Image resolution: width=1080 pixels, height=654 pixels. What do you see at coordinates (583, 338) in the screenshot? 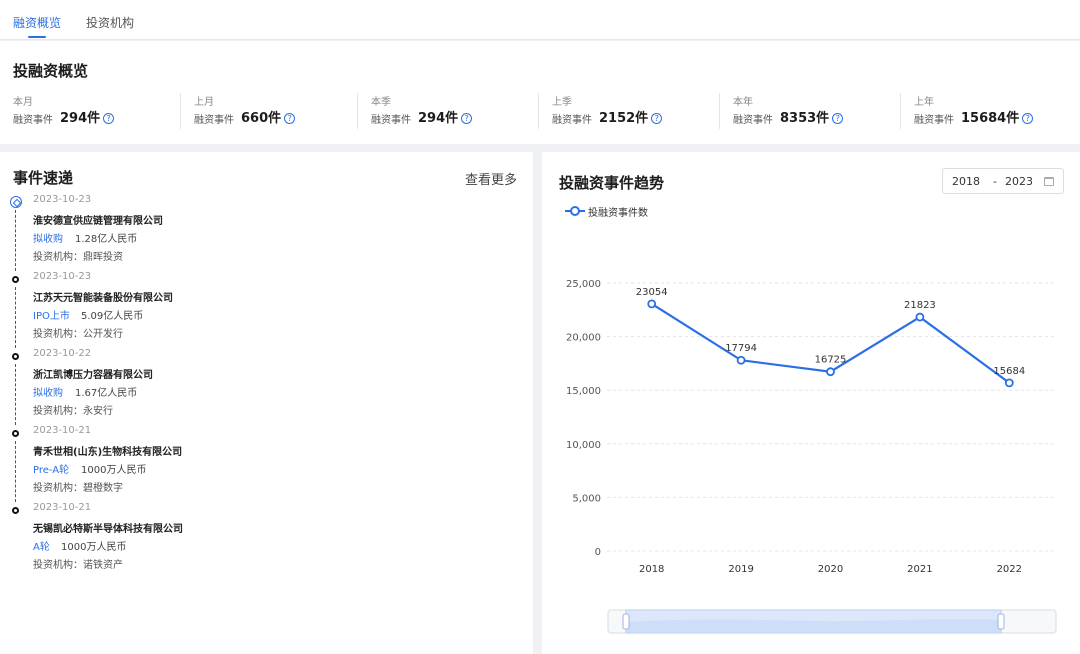
I see `y-tick-label: 20,000` at bounding box center [583, 338].